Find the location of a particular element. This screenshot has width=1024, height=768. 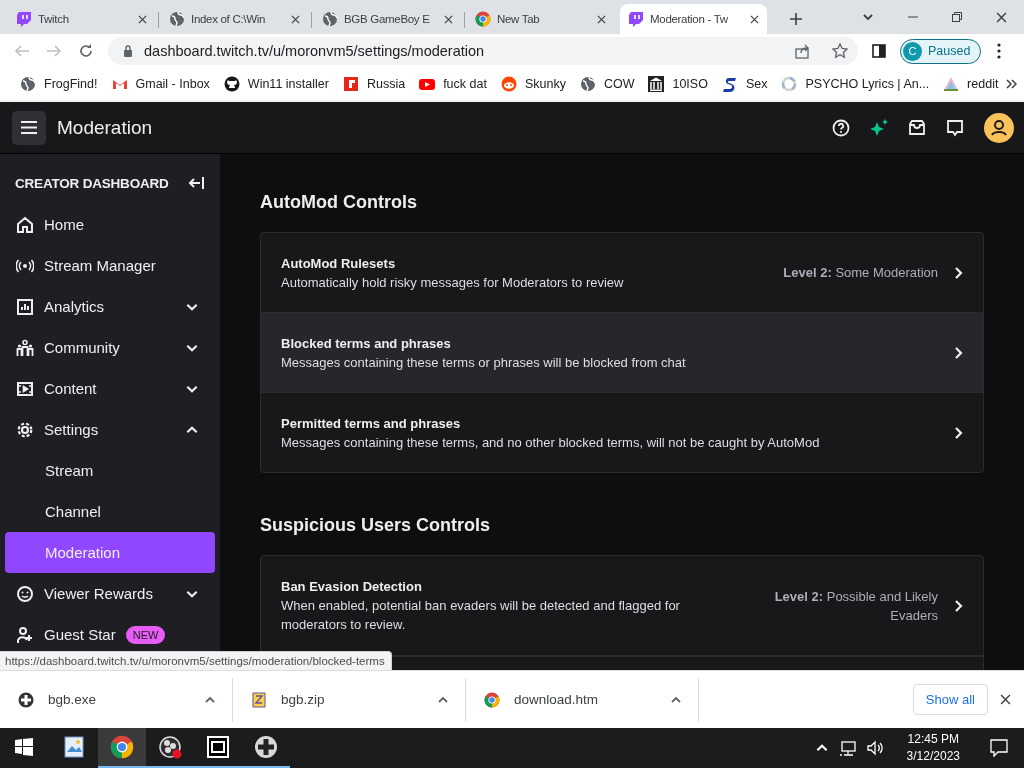

avatar-icon is located at coordinates (999, 127).